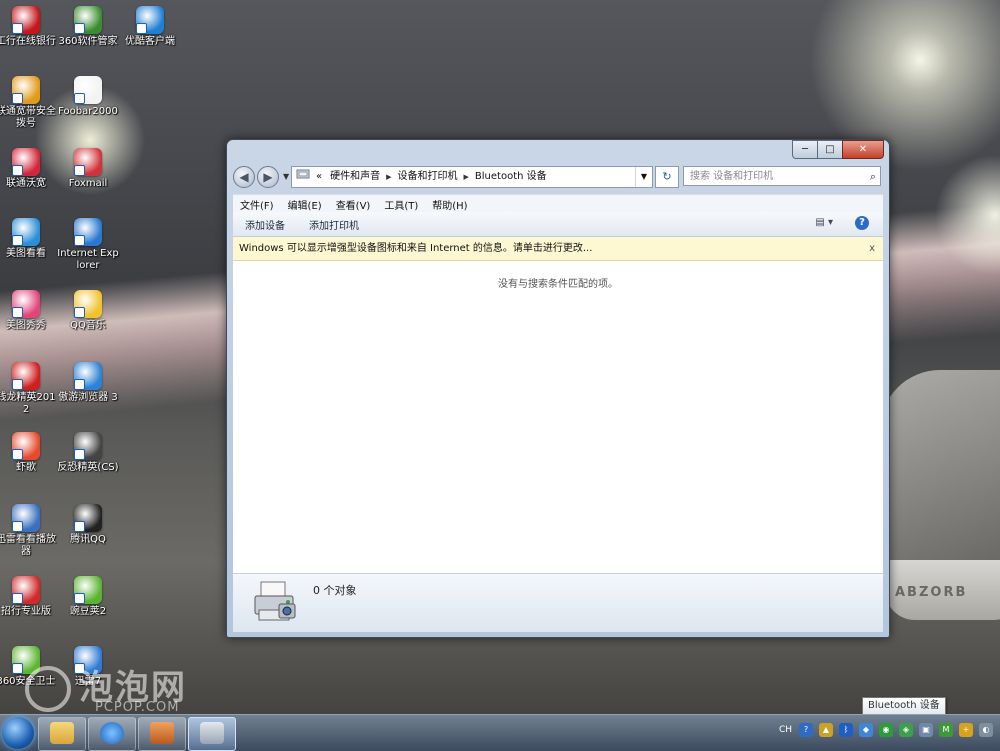 The image size is (1000, 751). What do you see at coordinates (125, 688) in the screenshot?
I see `watermark: 泡泡网 PCPOP.COM` at bounding box center [125, 688].